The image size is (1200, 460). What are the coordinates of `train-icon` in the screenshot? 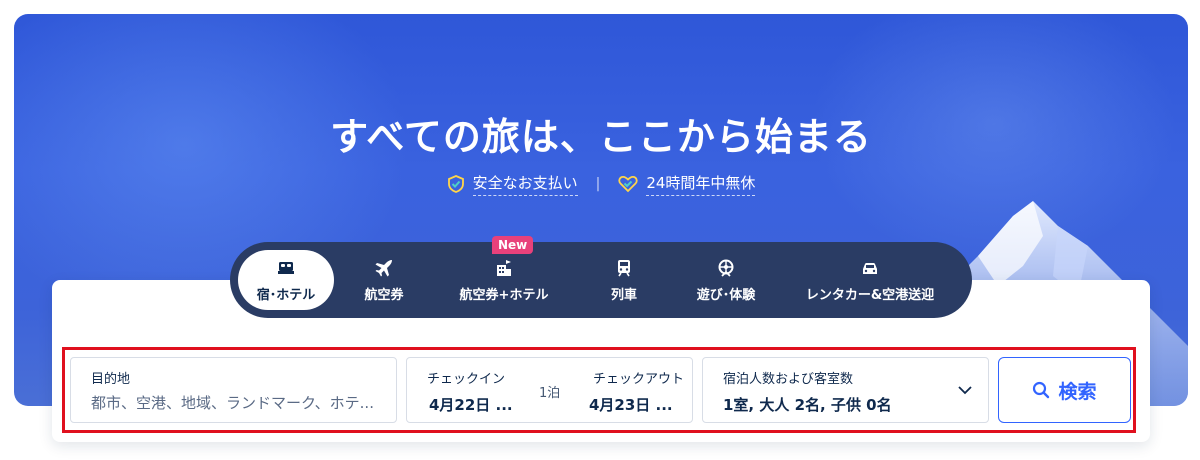 It's located at (624, 267).